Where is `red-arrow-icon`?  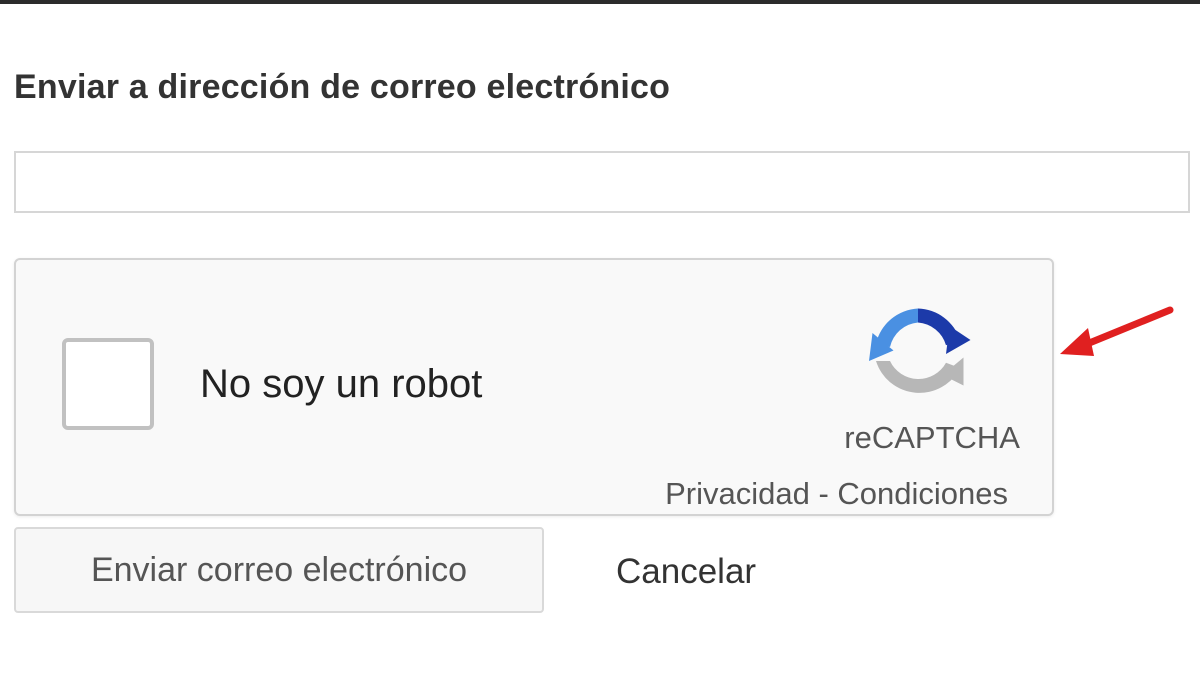
red-arrow-icon is located at coordinates (1117, 331).